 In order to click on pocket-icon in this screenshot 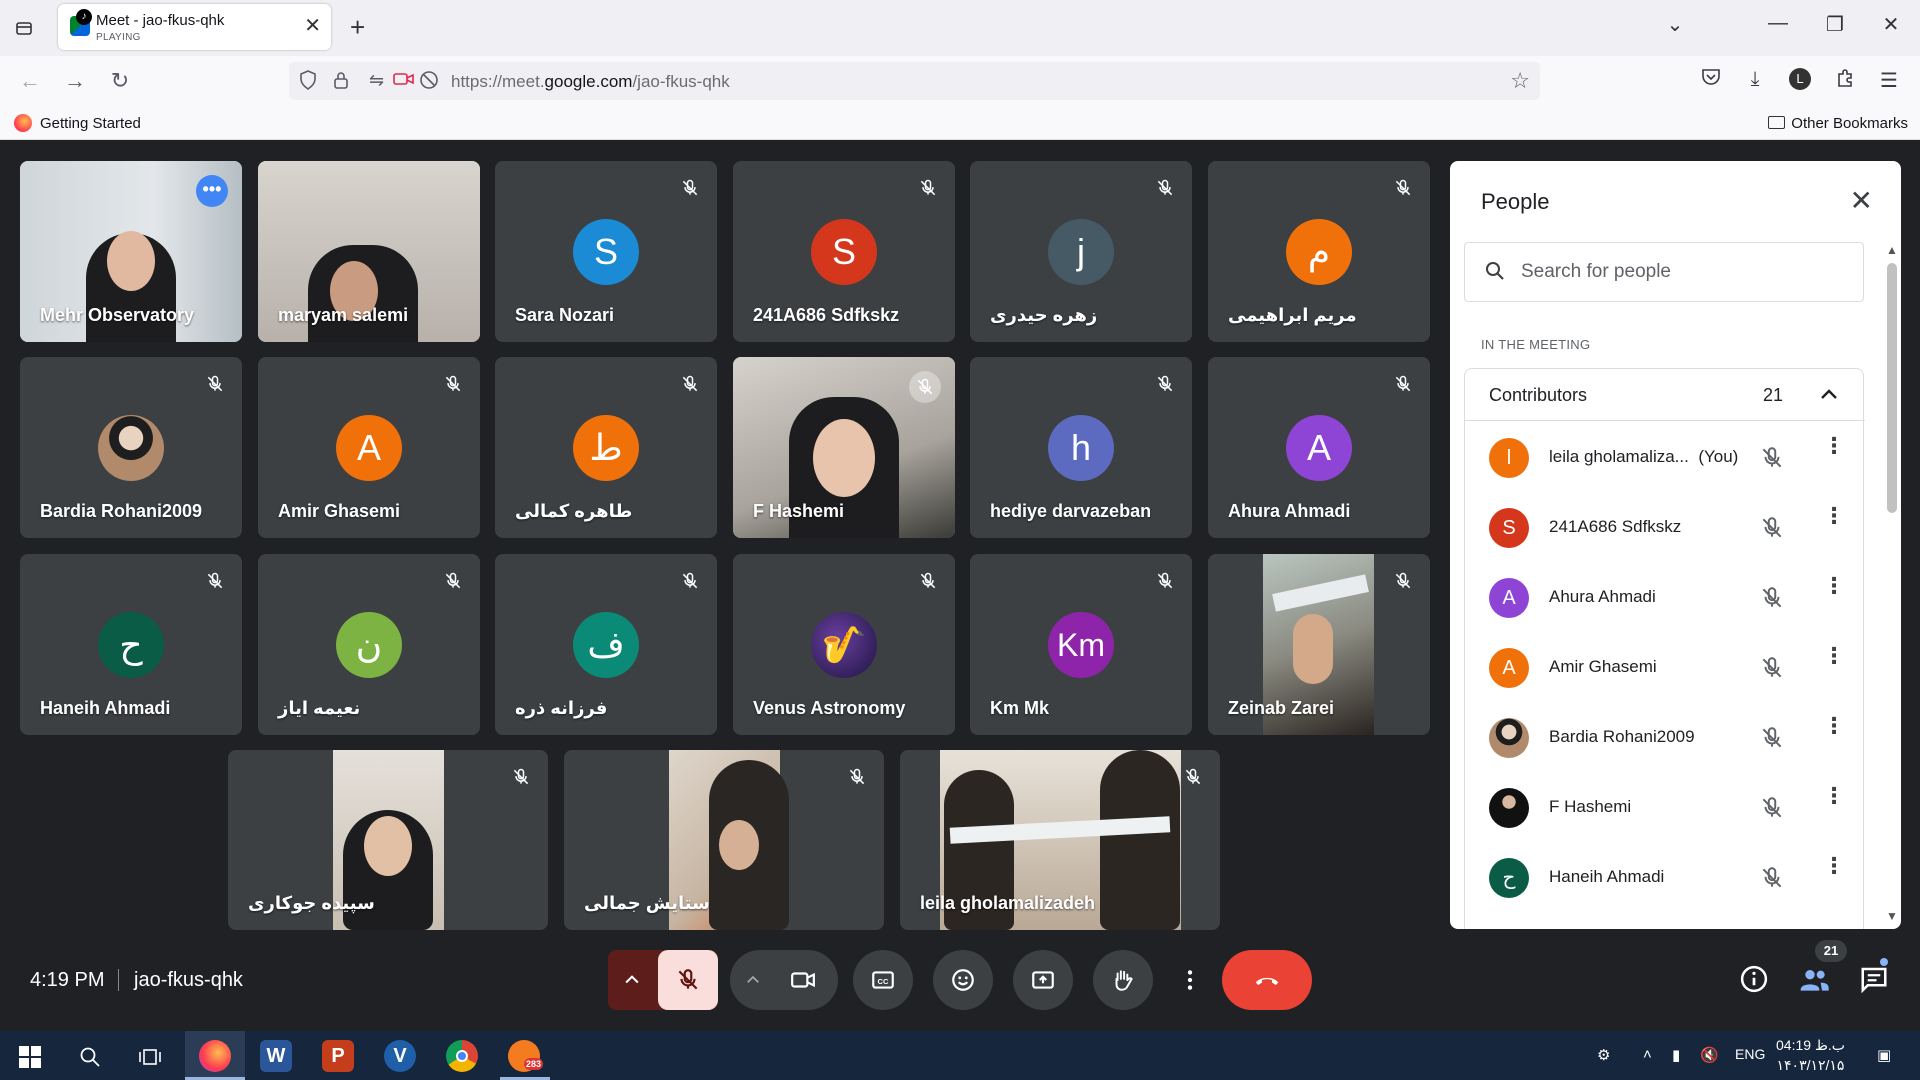, I will do `click(1711, 82)`.